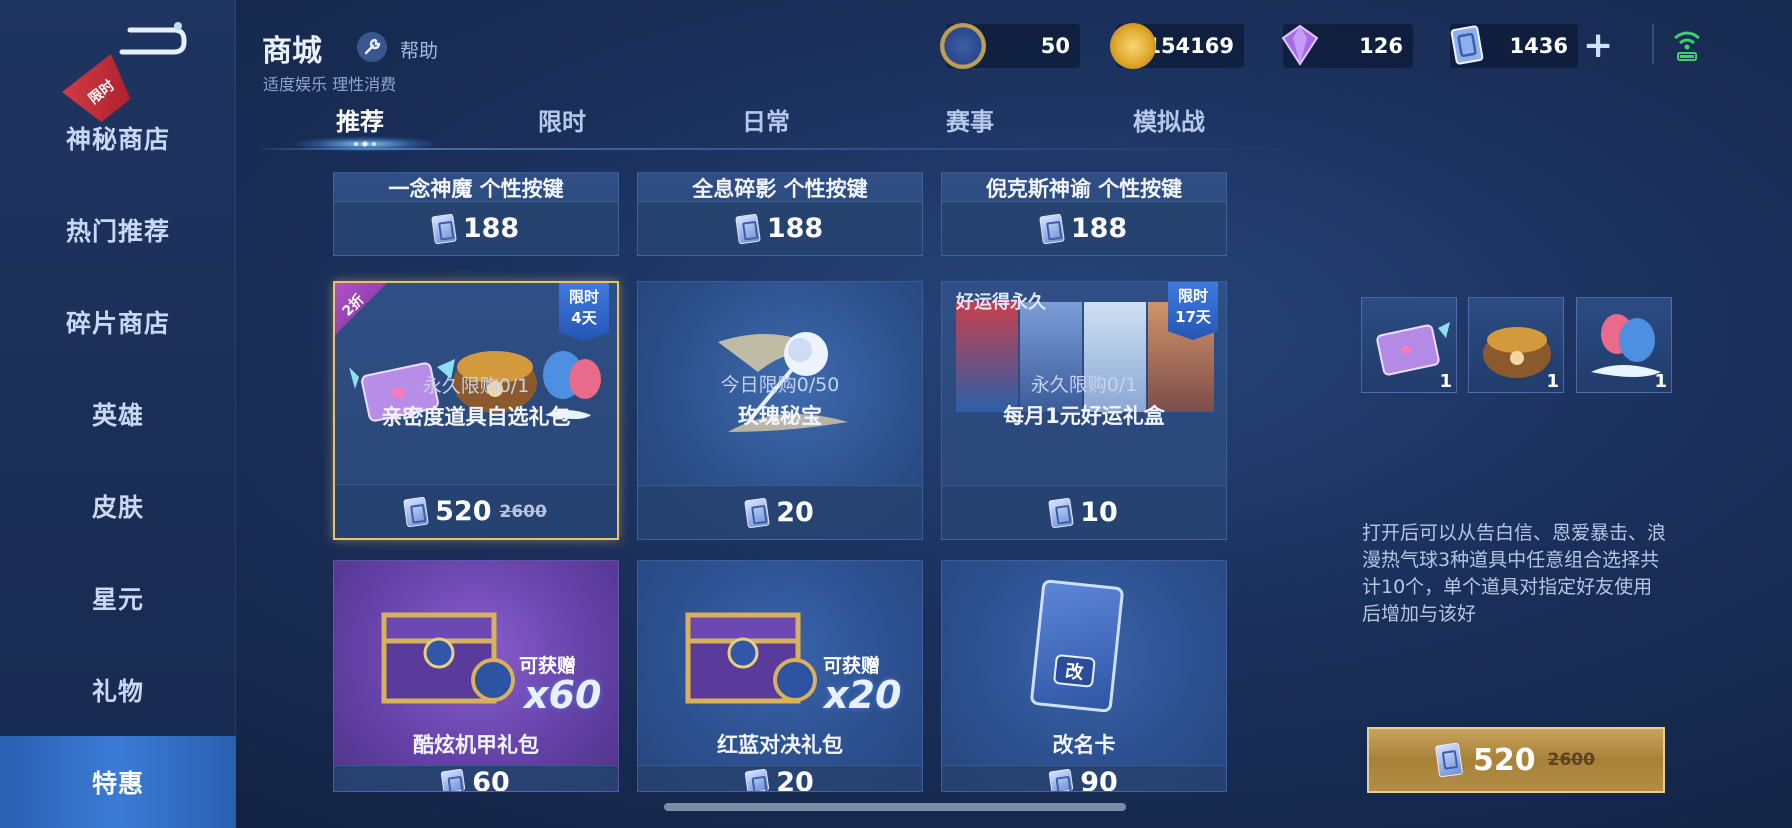  Describe the element at coordinates (330, 84) in the screenshot. I see `page-subtitle: 适度娱乐 理性消费` at that location.